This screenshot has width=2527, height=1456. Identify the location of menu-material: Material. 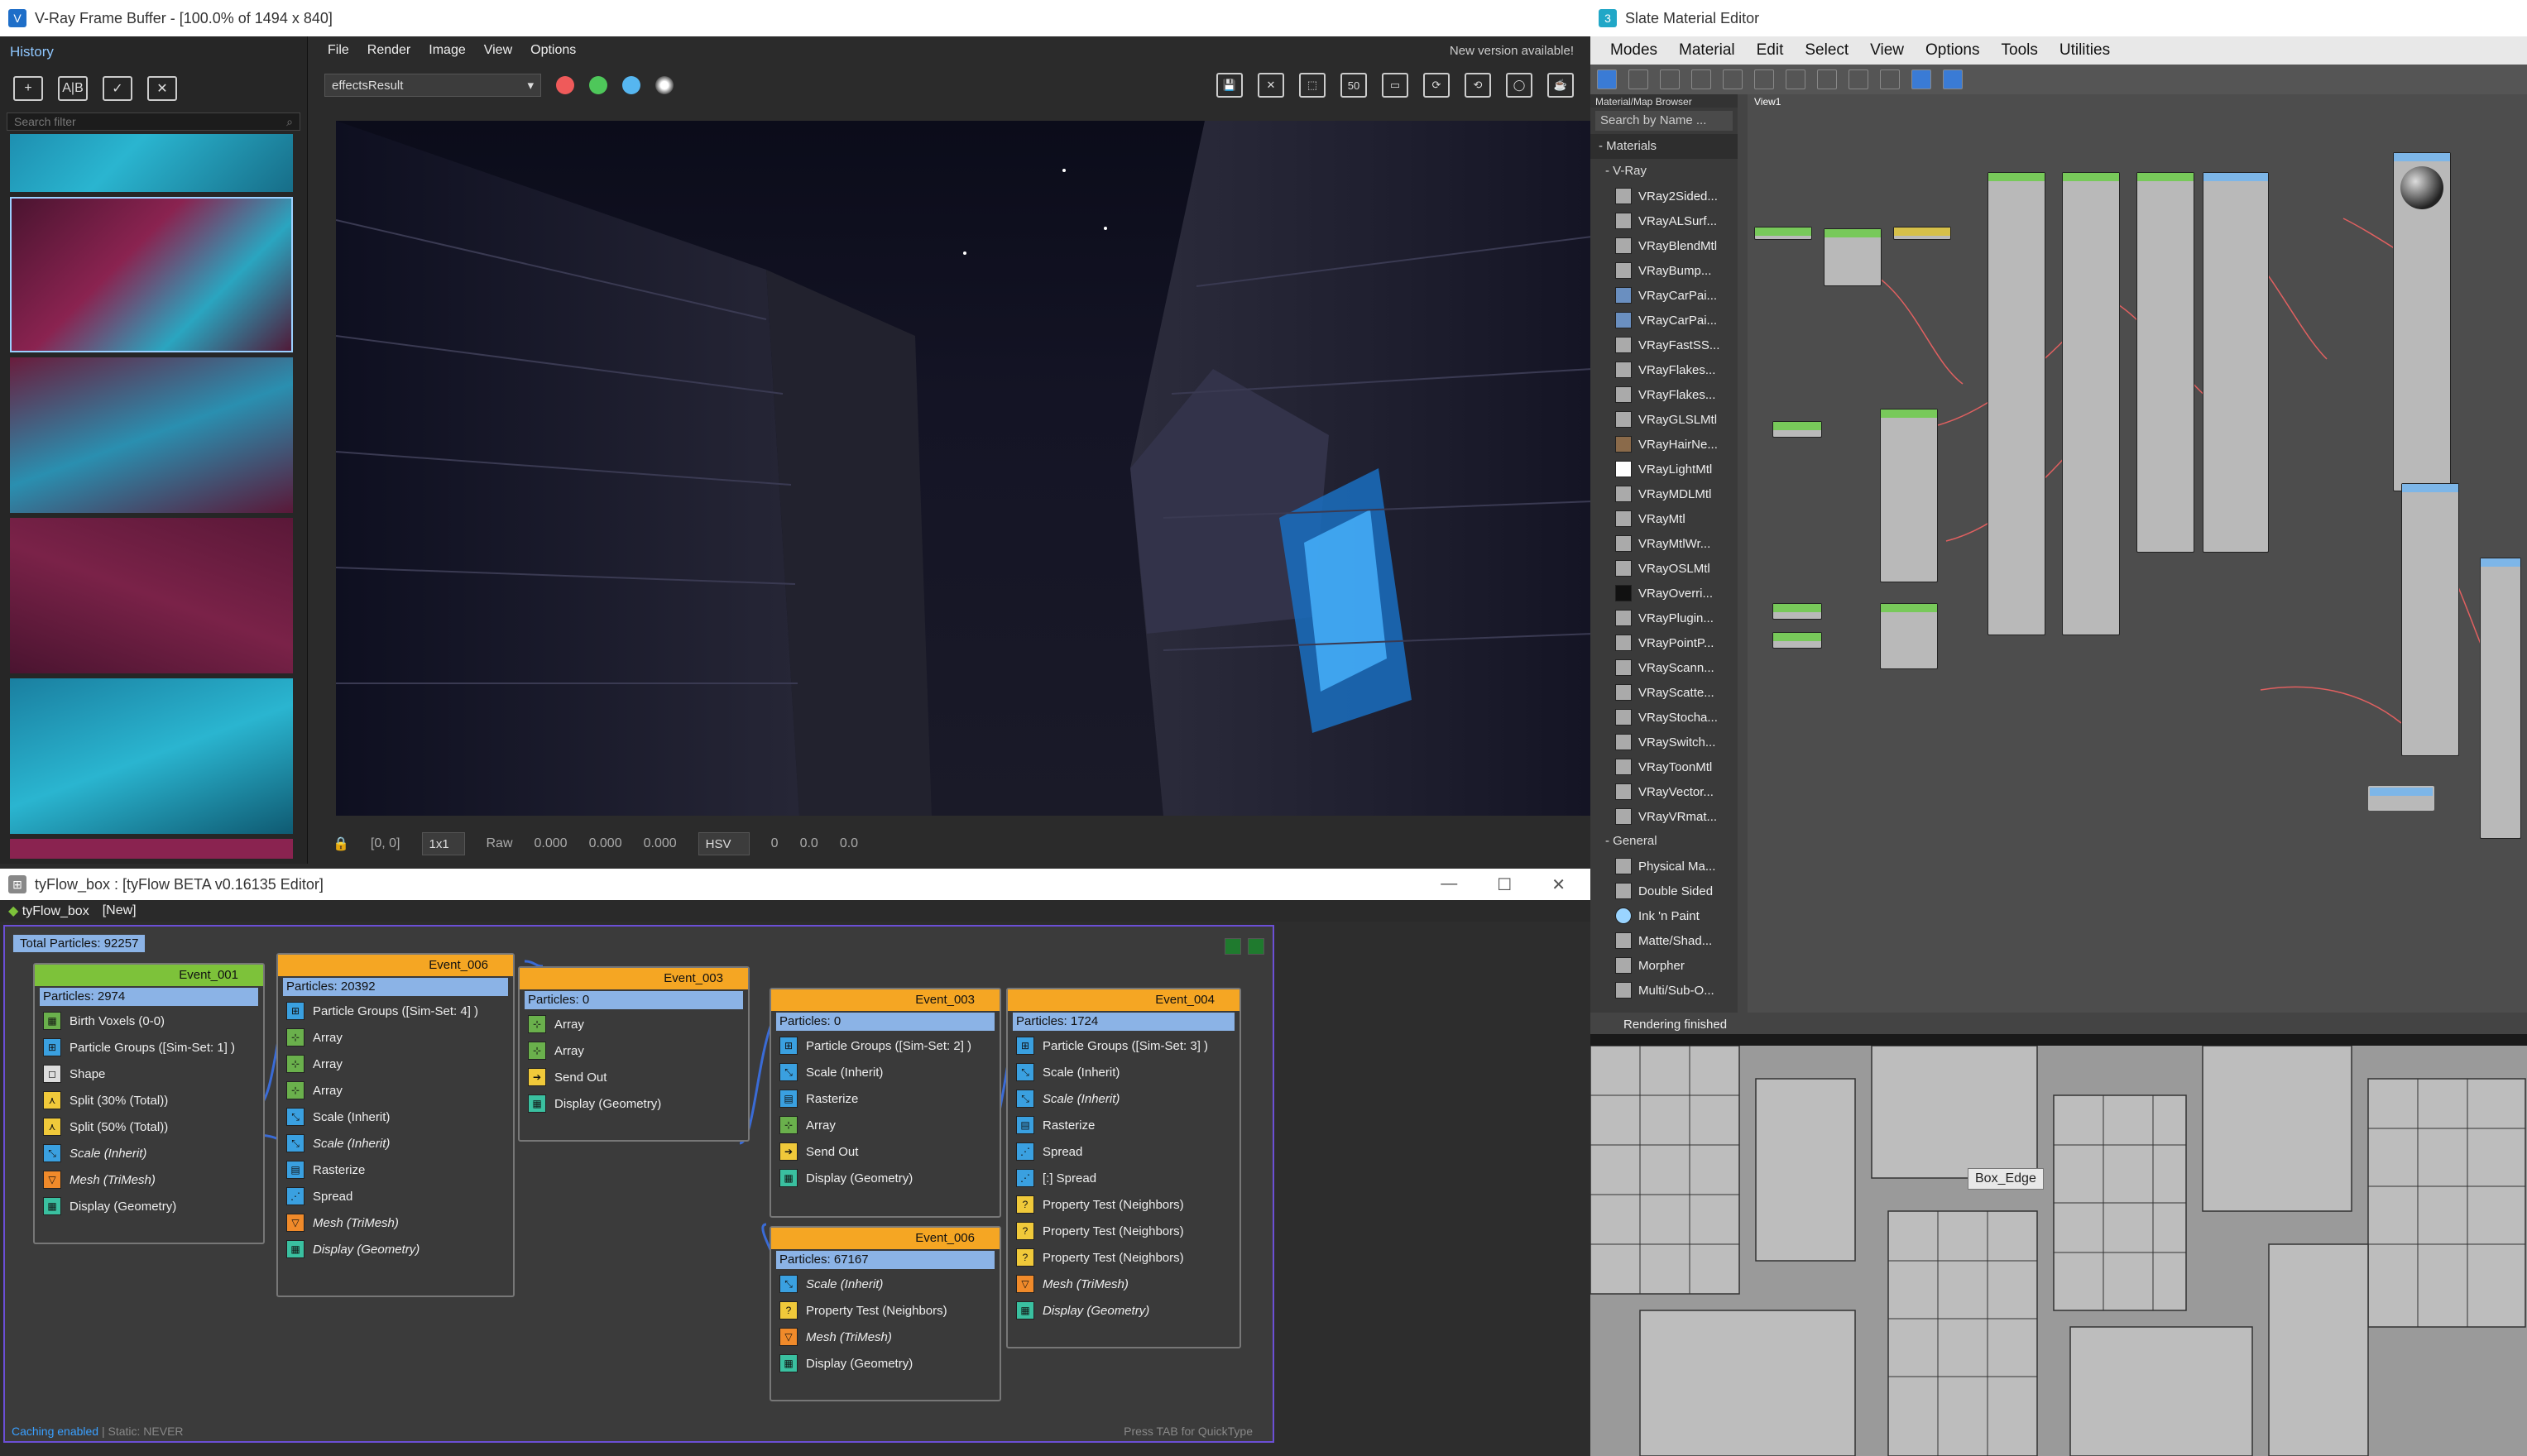
(1707, 50).